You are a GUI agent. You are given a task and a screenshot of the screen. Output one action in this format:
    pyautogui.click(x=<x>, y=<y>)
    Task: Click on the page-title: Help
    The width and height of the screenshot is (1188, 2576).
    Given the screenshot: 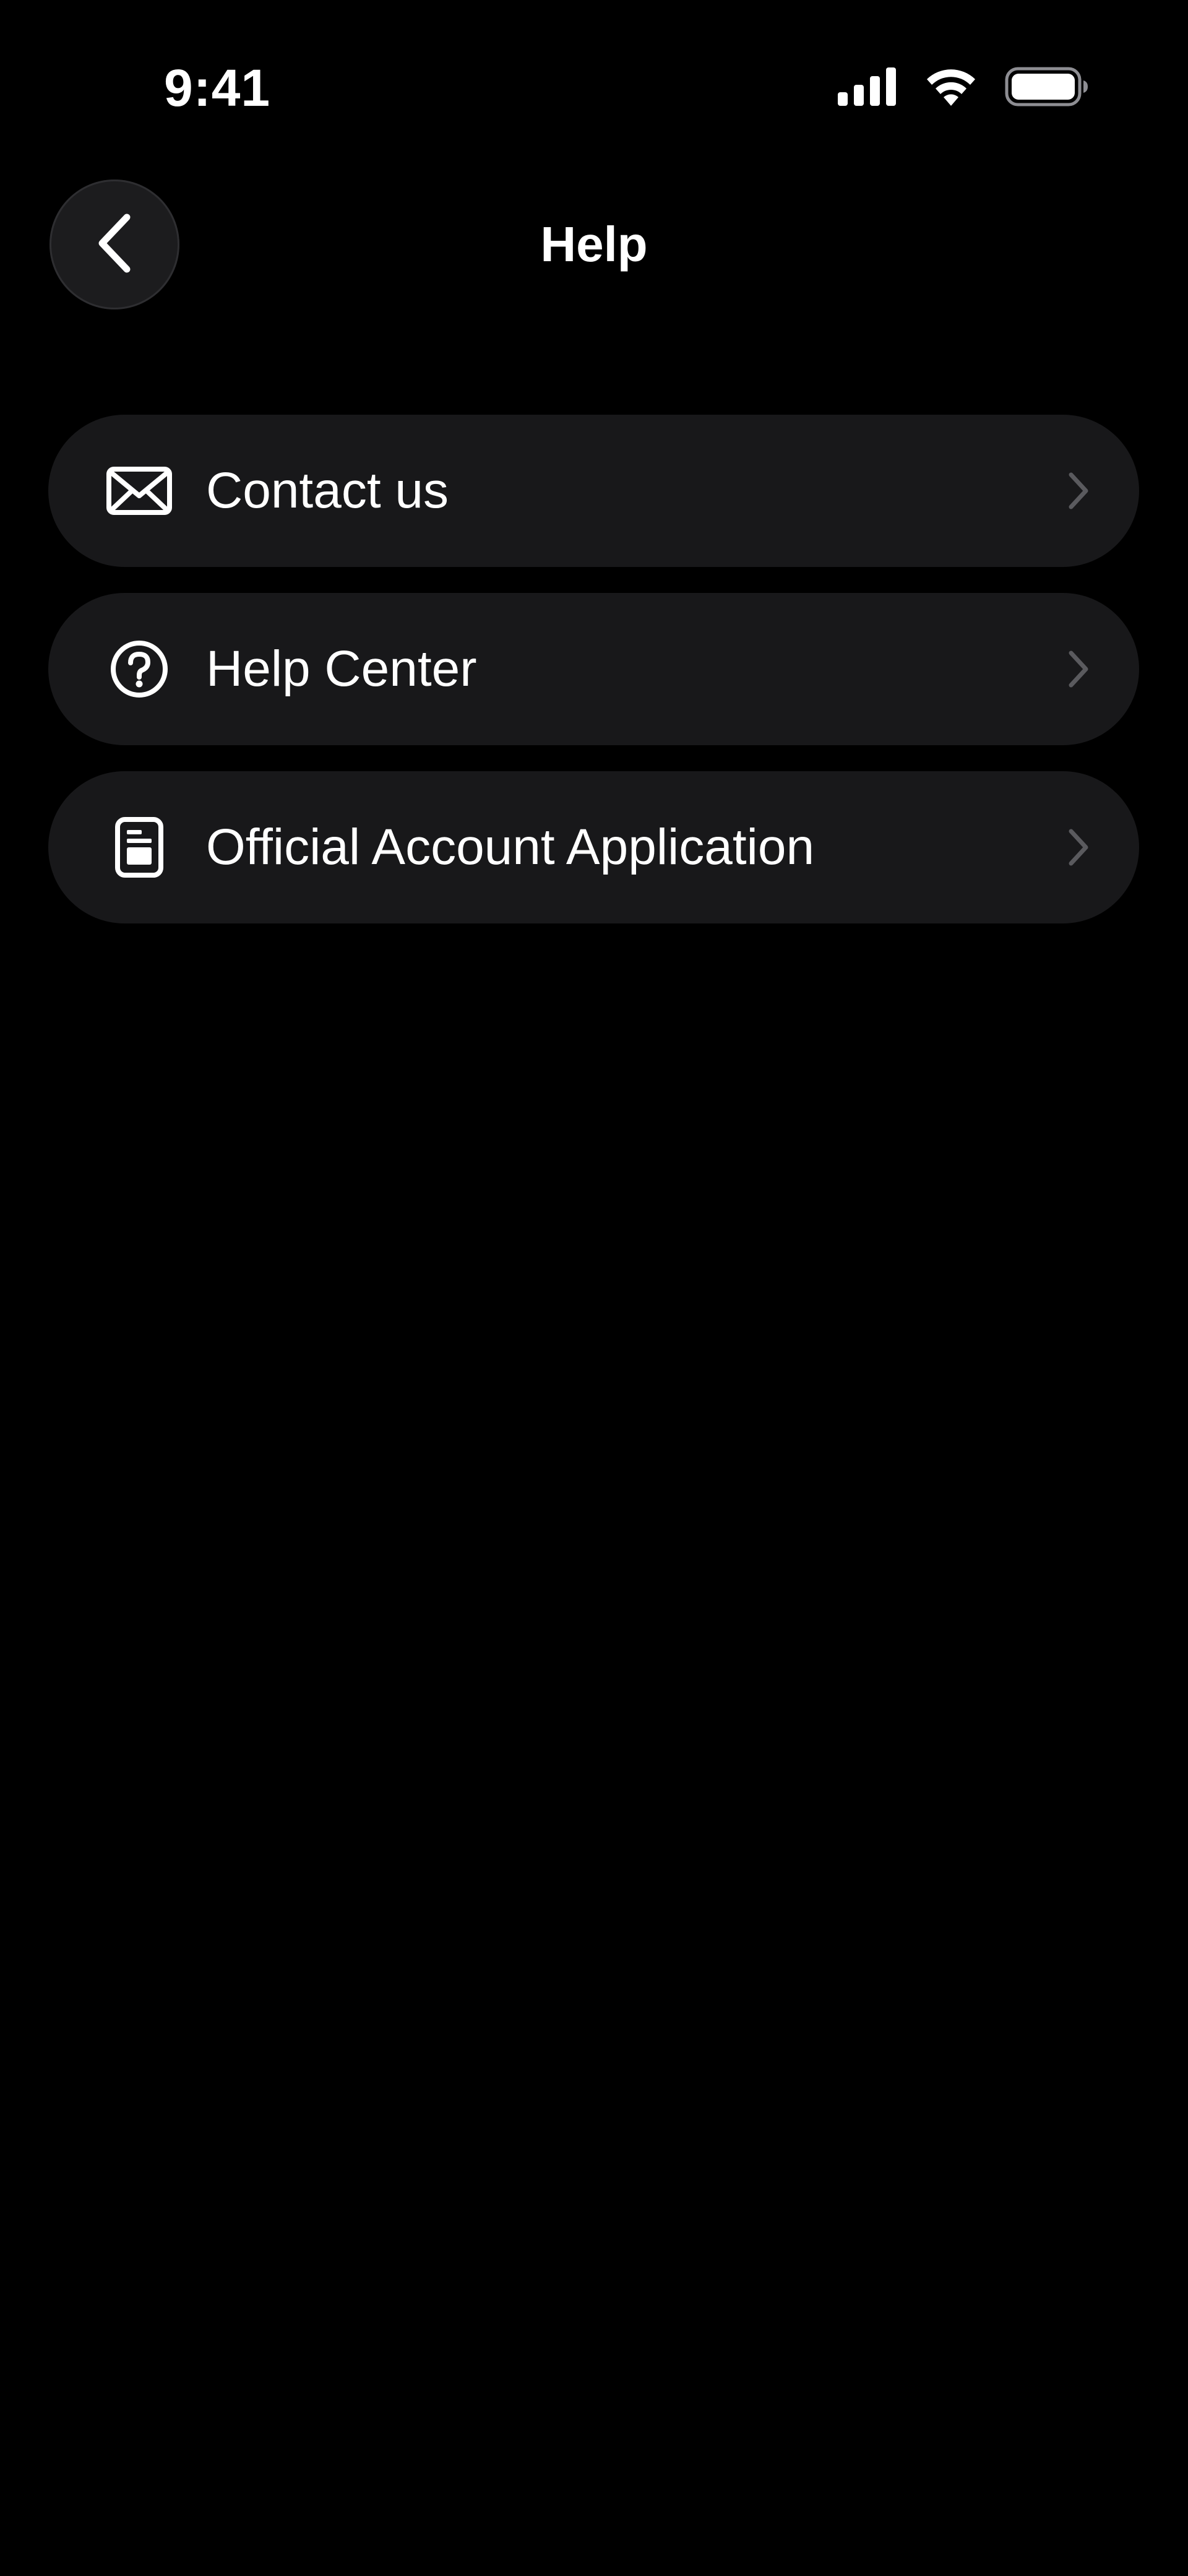 What is the action you would take?
    pyautogui.click(x=594, y=244)
    